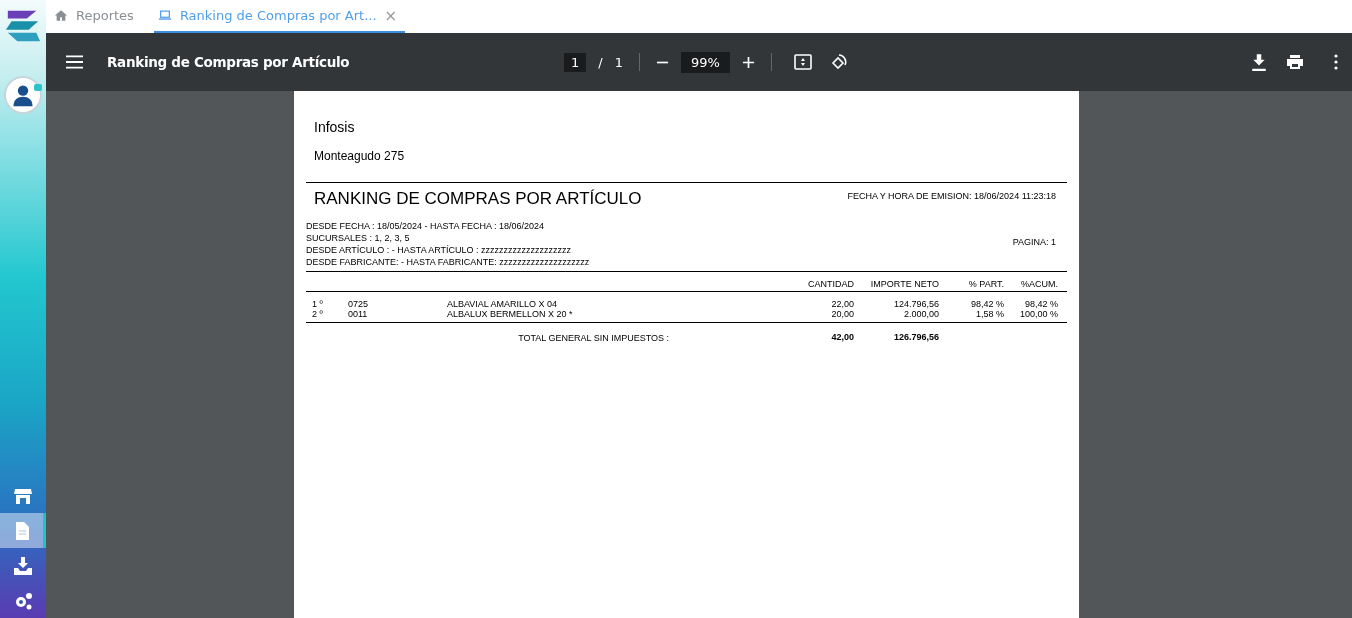 The height and width of the screenshot is (618, 1352). What do you see at coordinates (358, 238) in the screenshot?
I see `filter-line: SUCURSALES : 1, 2, 3, 5` at bounding box center [358, 238].